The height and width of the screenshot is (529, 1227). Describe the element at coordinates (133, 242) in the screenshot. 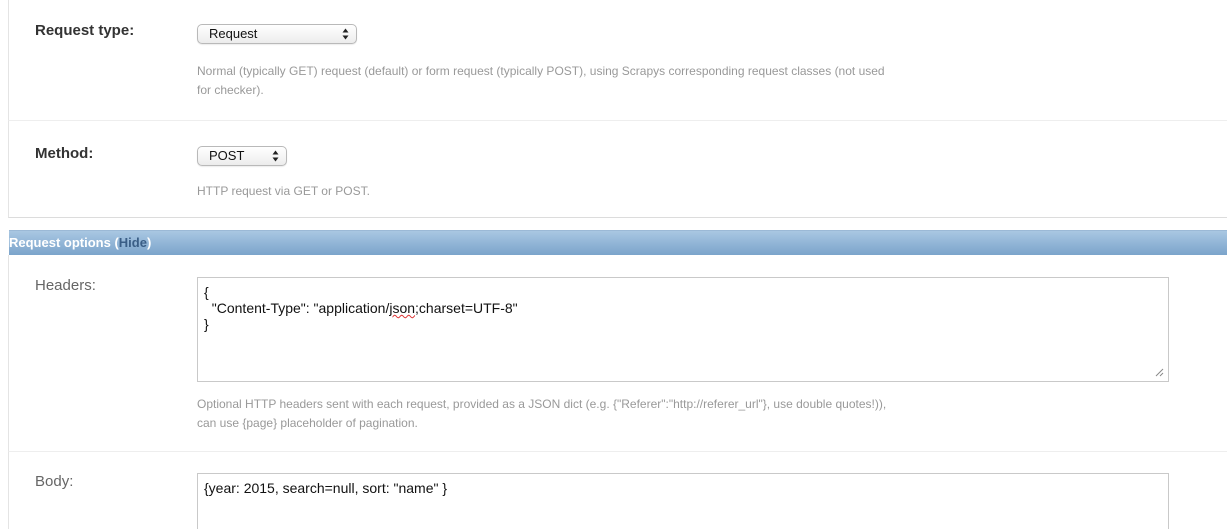

I see `hide-link: Hide` at that location.